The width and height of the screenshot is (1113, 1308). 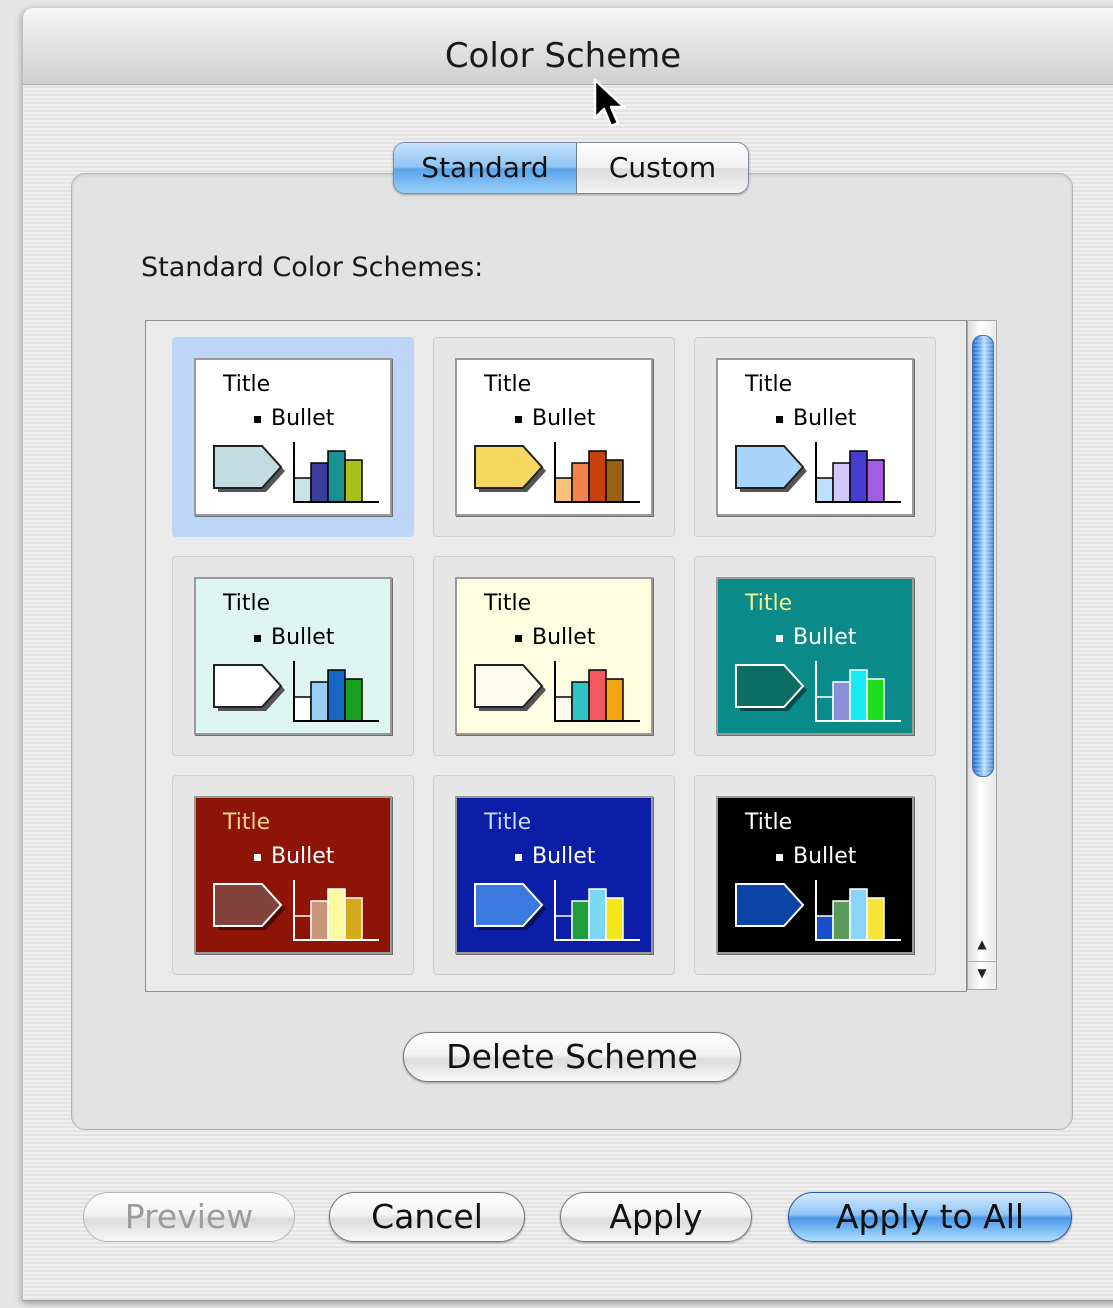 What do you see at coordinates (983, 556) in the screenshot?
I see `scrollbar-thumb` at bounding box center [983, 556].